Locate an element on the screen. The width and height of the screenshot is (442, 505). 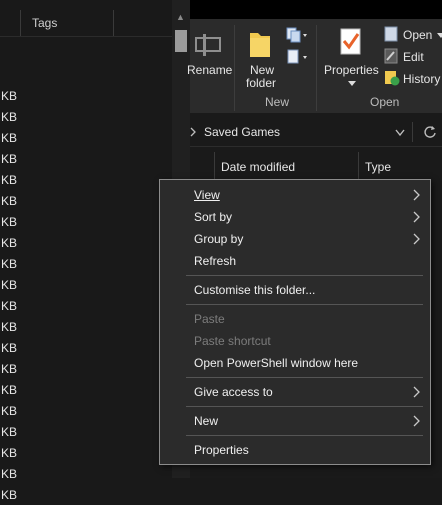
edit-label: Edit is located at coordinates (413, 57).